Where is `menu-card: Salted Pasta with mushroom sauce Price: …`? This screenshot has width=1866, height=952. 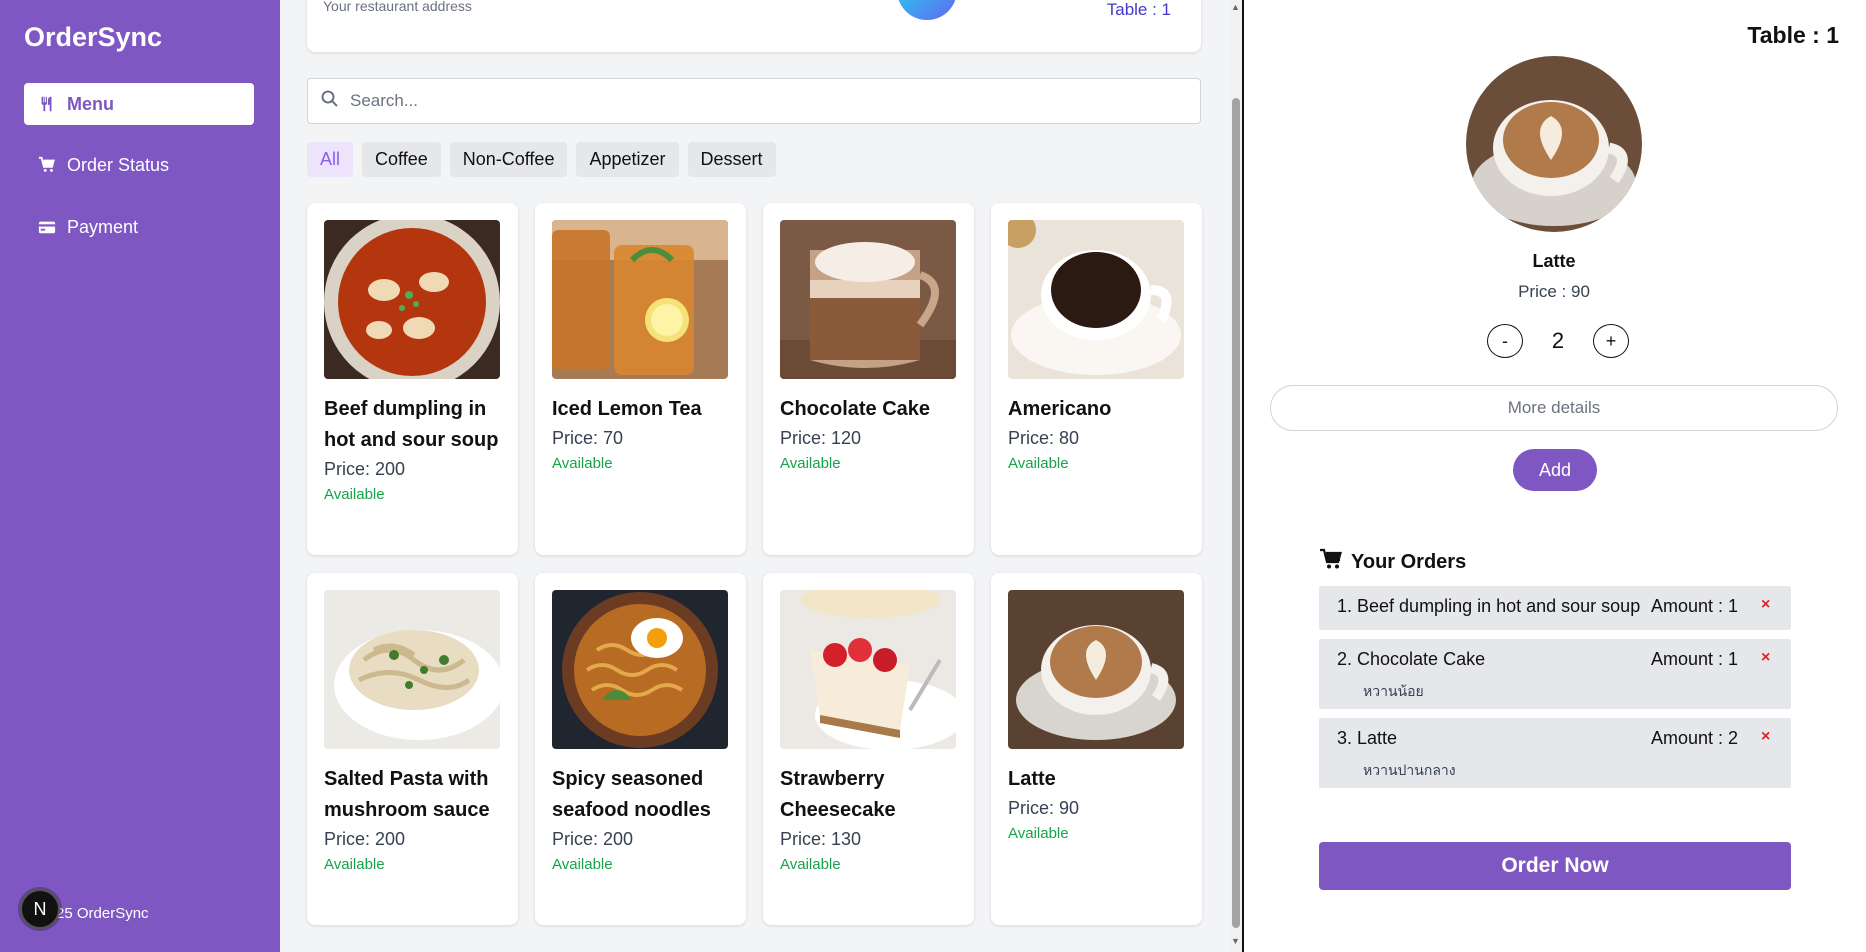 menu-card: Salted Pasta with mushroom sauce Price: … is located at coordinates (412, 749).